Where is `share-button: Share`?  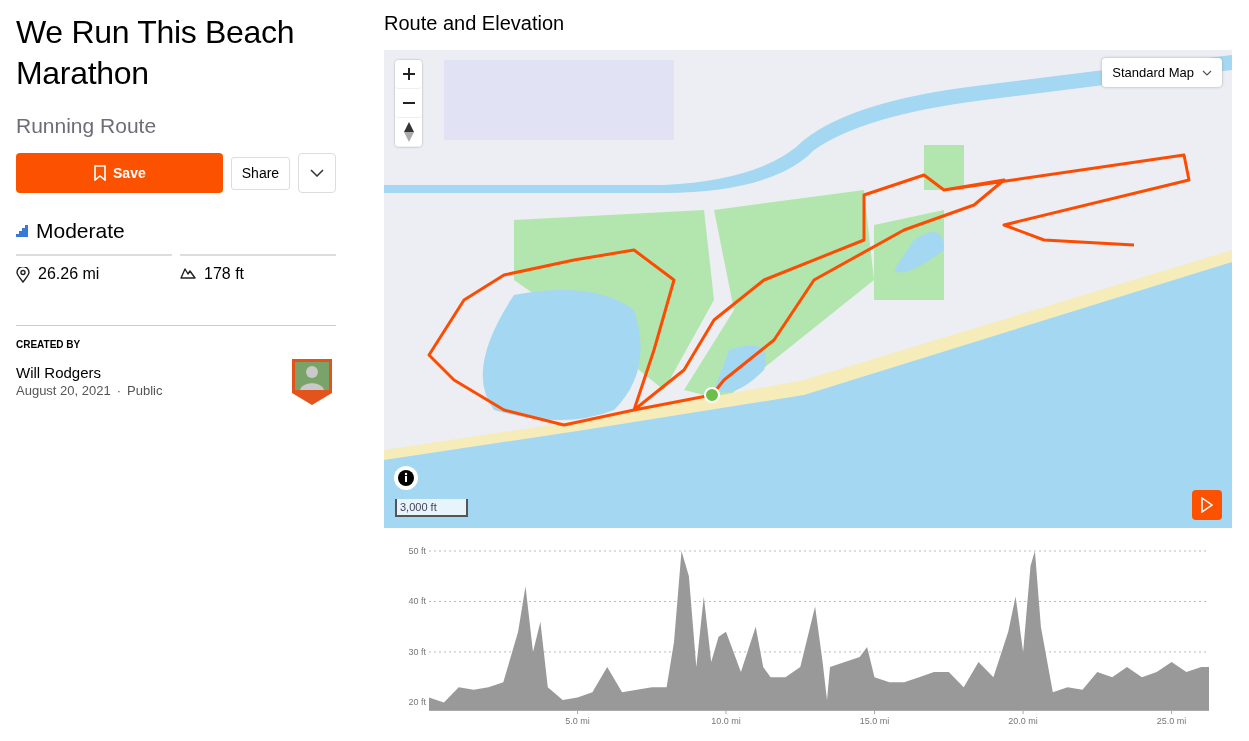 share-button: Share is located at coordinates (260, 173).